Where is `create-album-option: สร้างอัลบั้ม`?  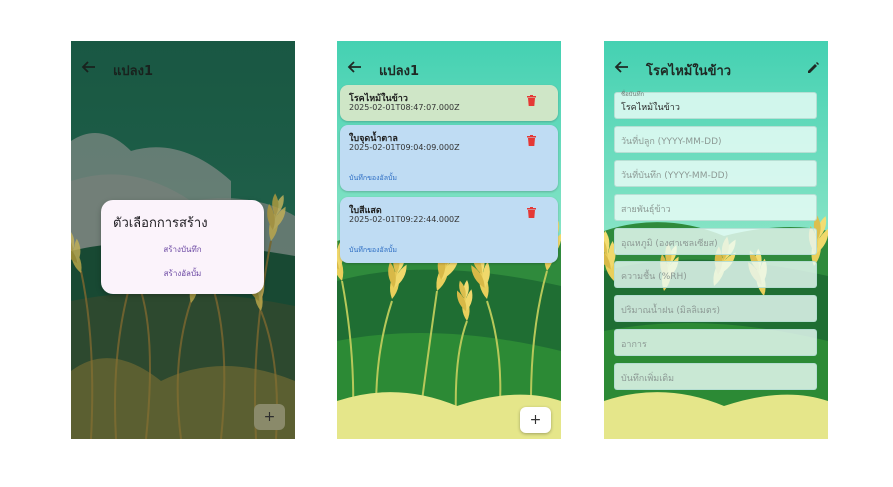
create-album-option: สร้างอัลบั้ม is located at coordinates (182, 273).